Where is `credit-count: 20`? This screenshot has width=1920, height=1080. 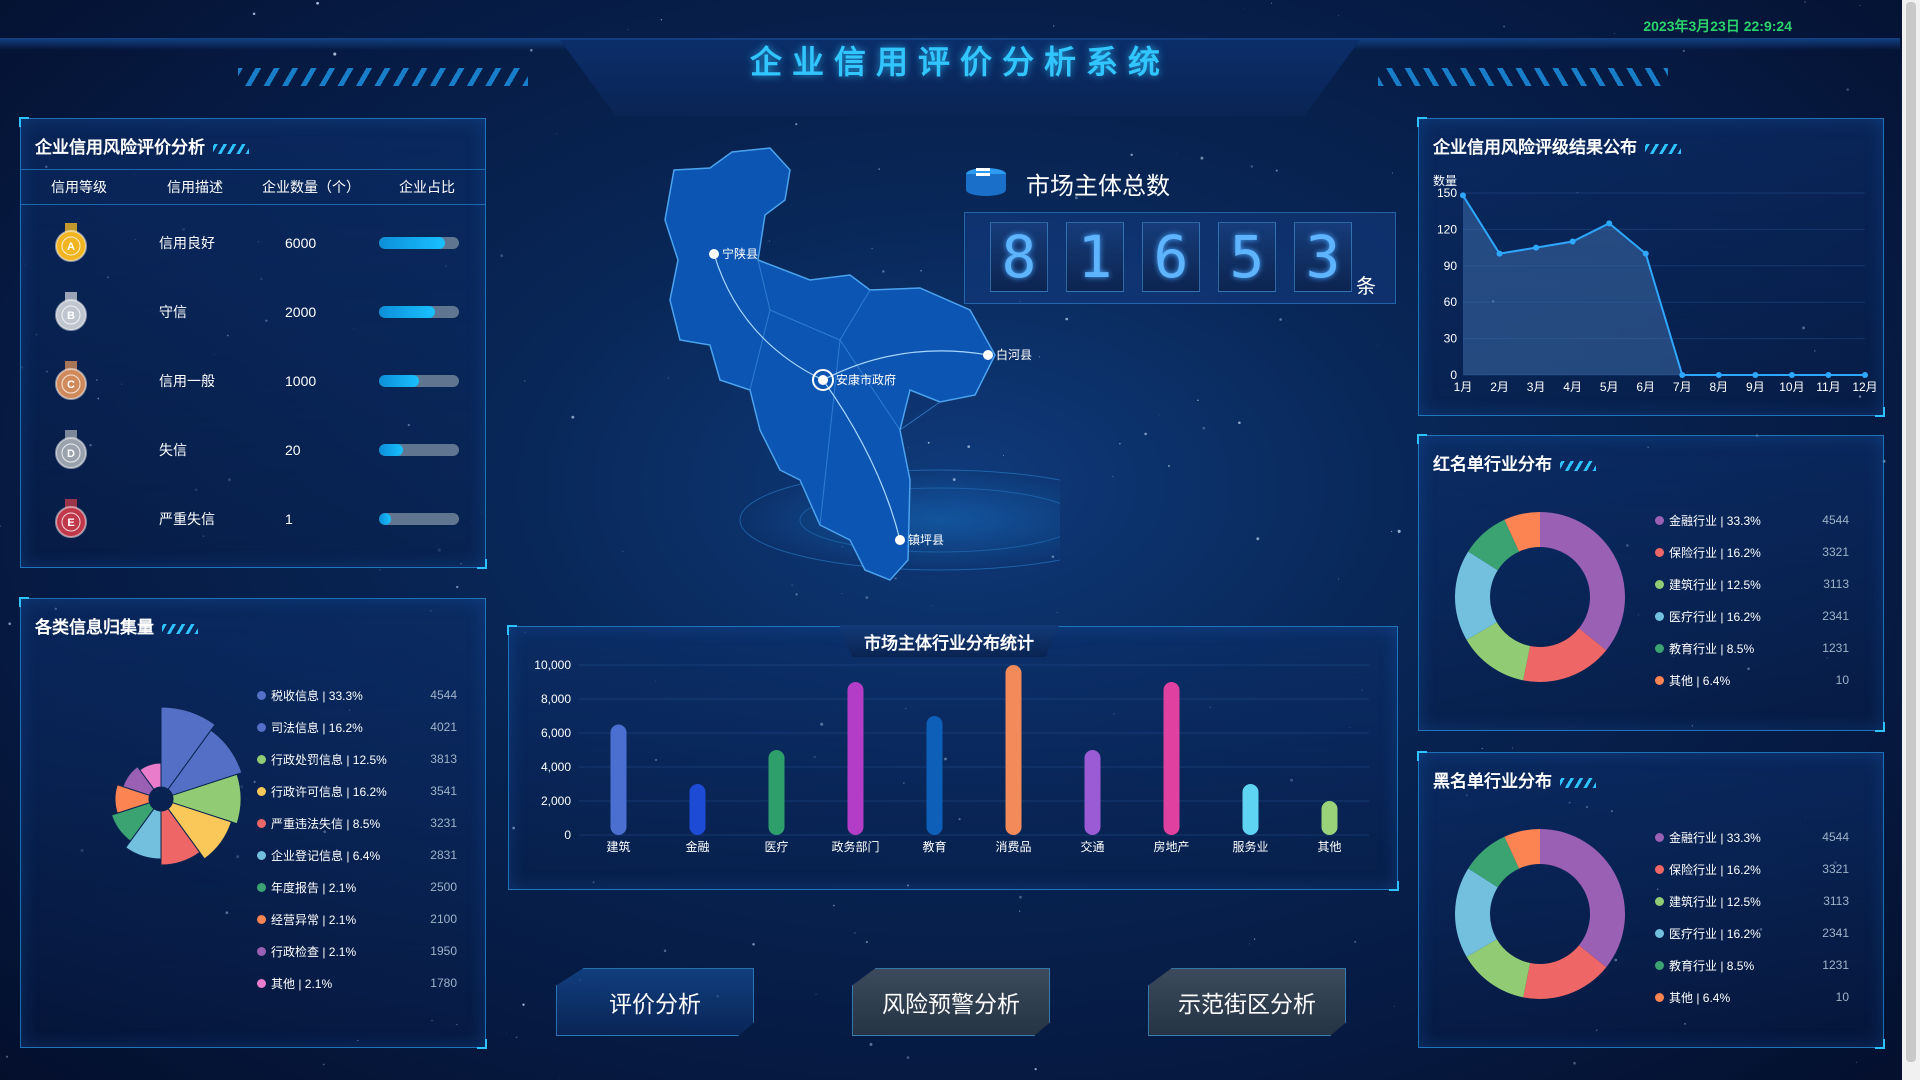
credit-count: 20 is located at coordinates (293, 450).